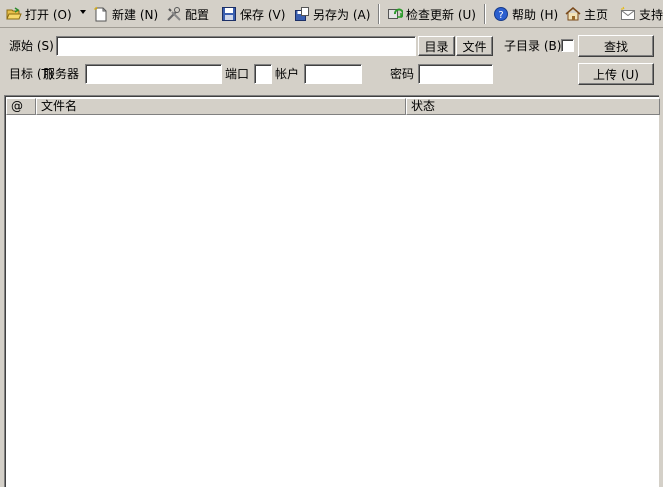 The height and width of the screenshot is (487, 663). I want to click on home-button: 主页, so click(586, 14).